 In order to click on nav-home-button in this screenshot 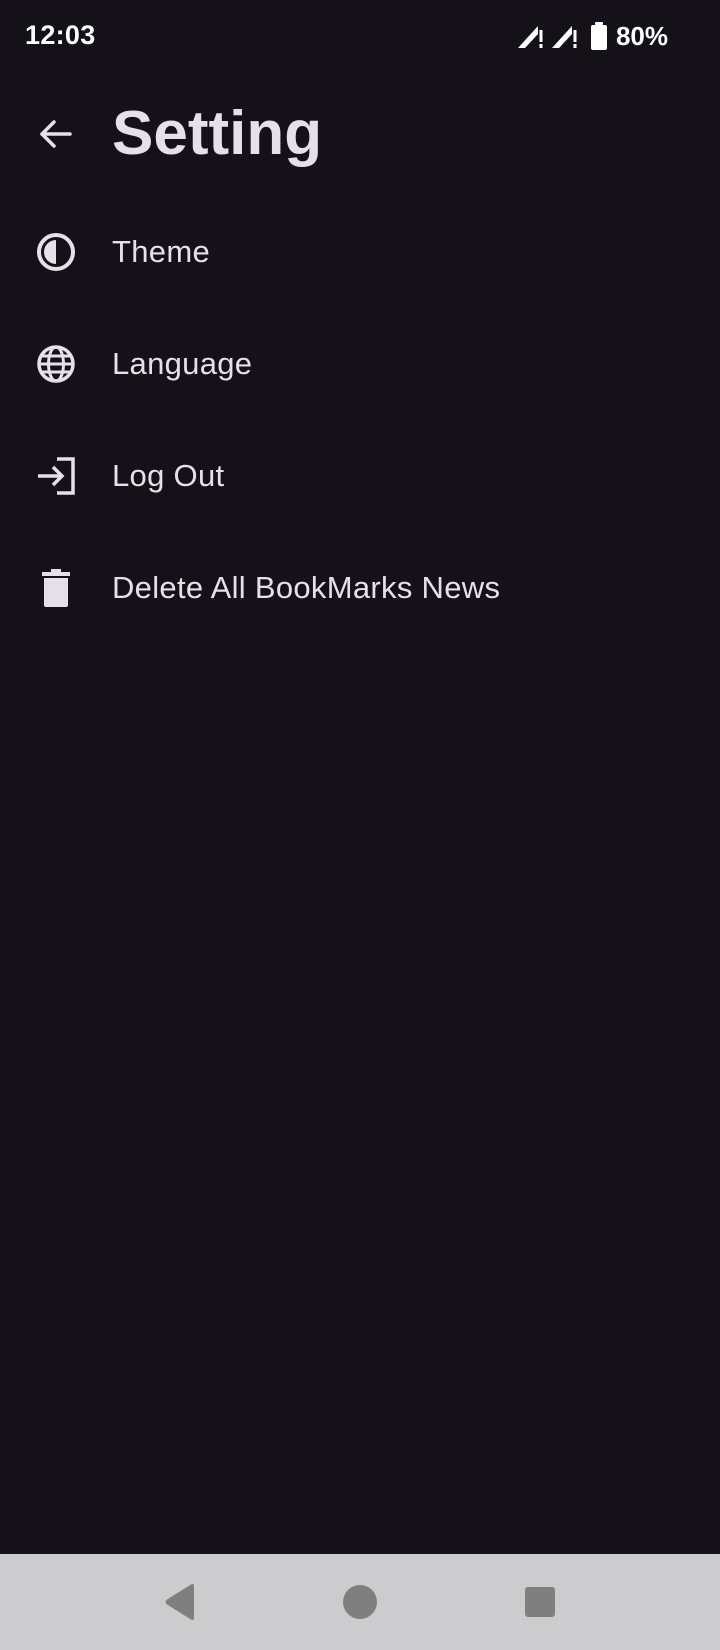, I will do `click(360, 1602)`.